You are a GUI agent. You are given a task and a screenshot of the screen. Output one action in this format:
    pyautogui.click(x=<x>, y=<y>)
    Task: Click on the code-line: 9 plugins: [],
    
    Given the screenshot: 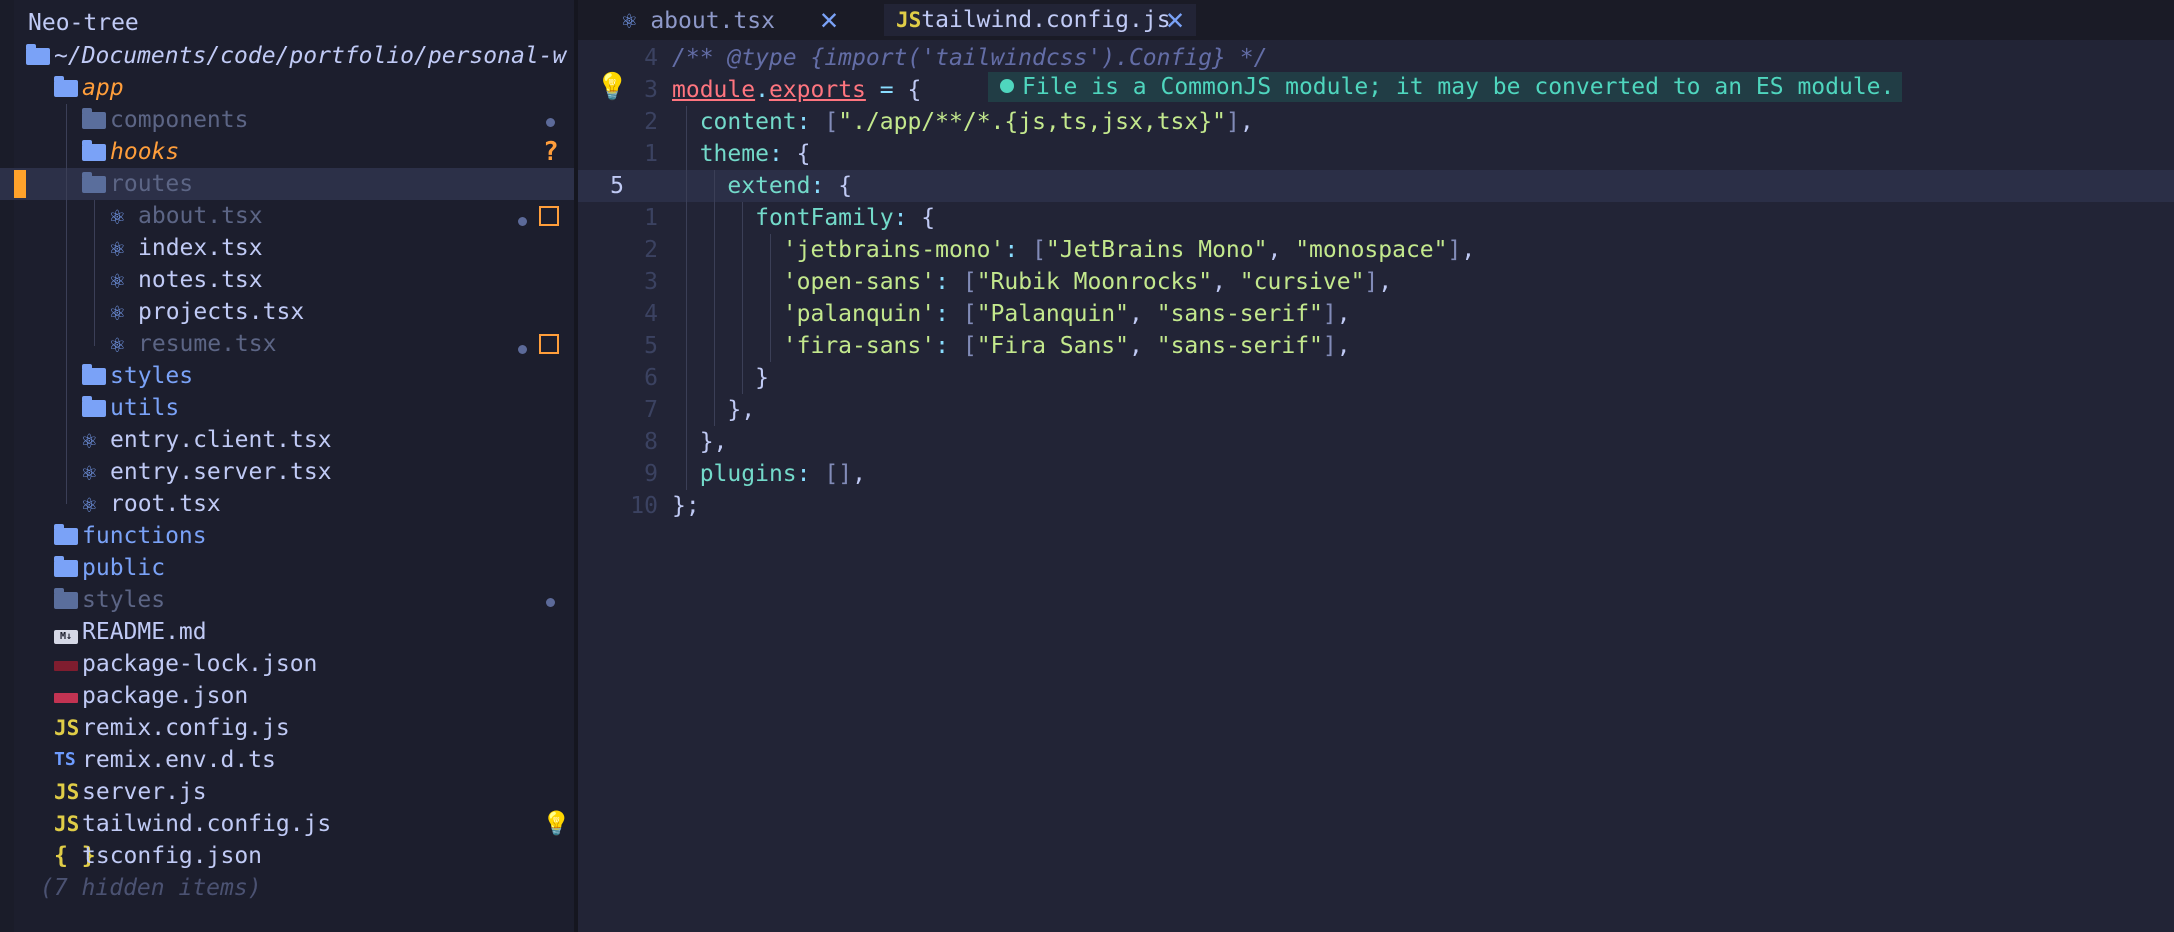 What is the action you would take?
    pyautogui.click(x=1376, y=474)
    